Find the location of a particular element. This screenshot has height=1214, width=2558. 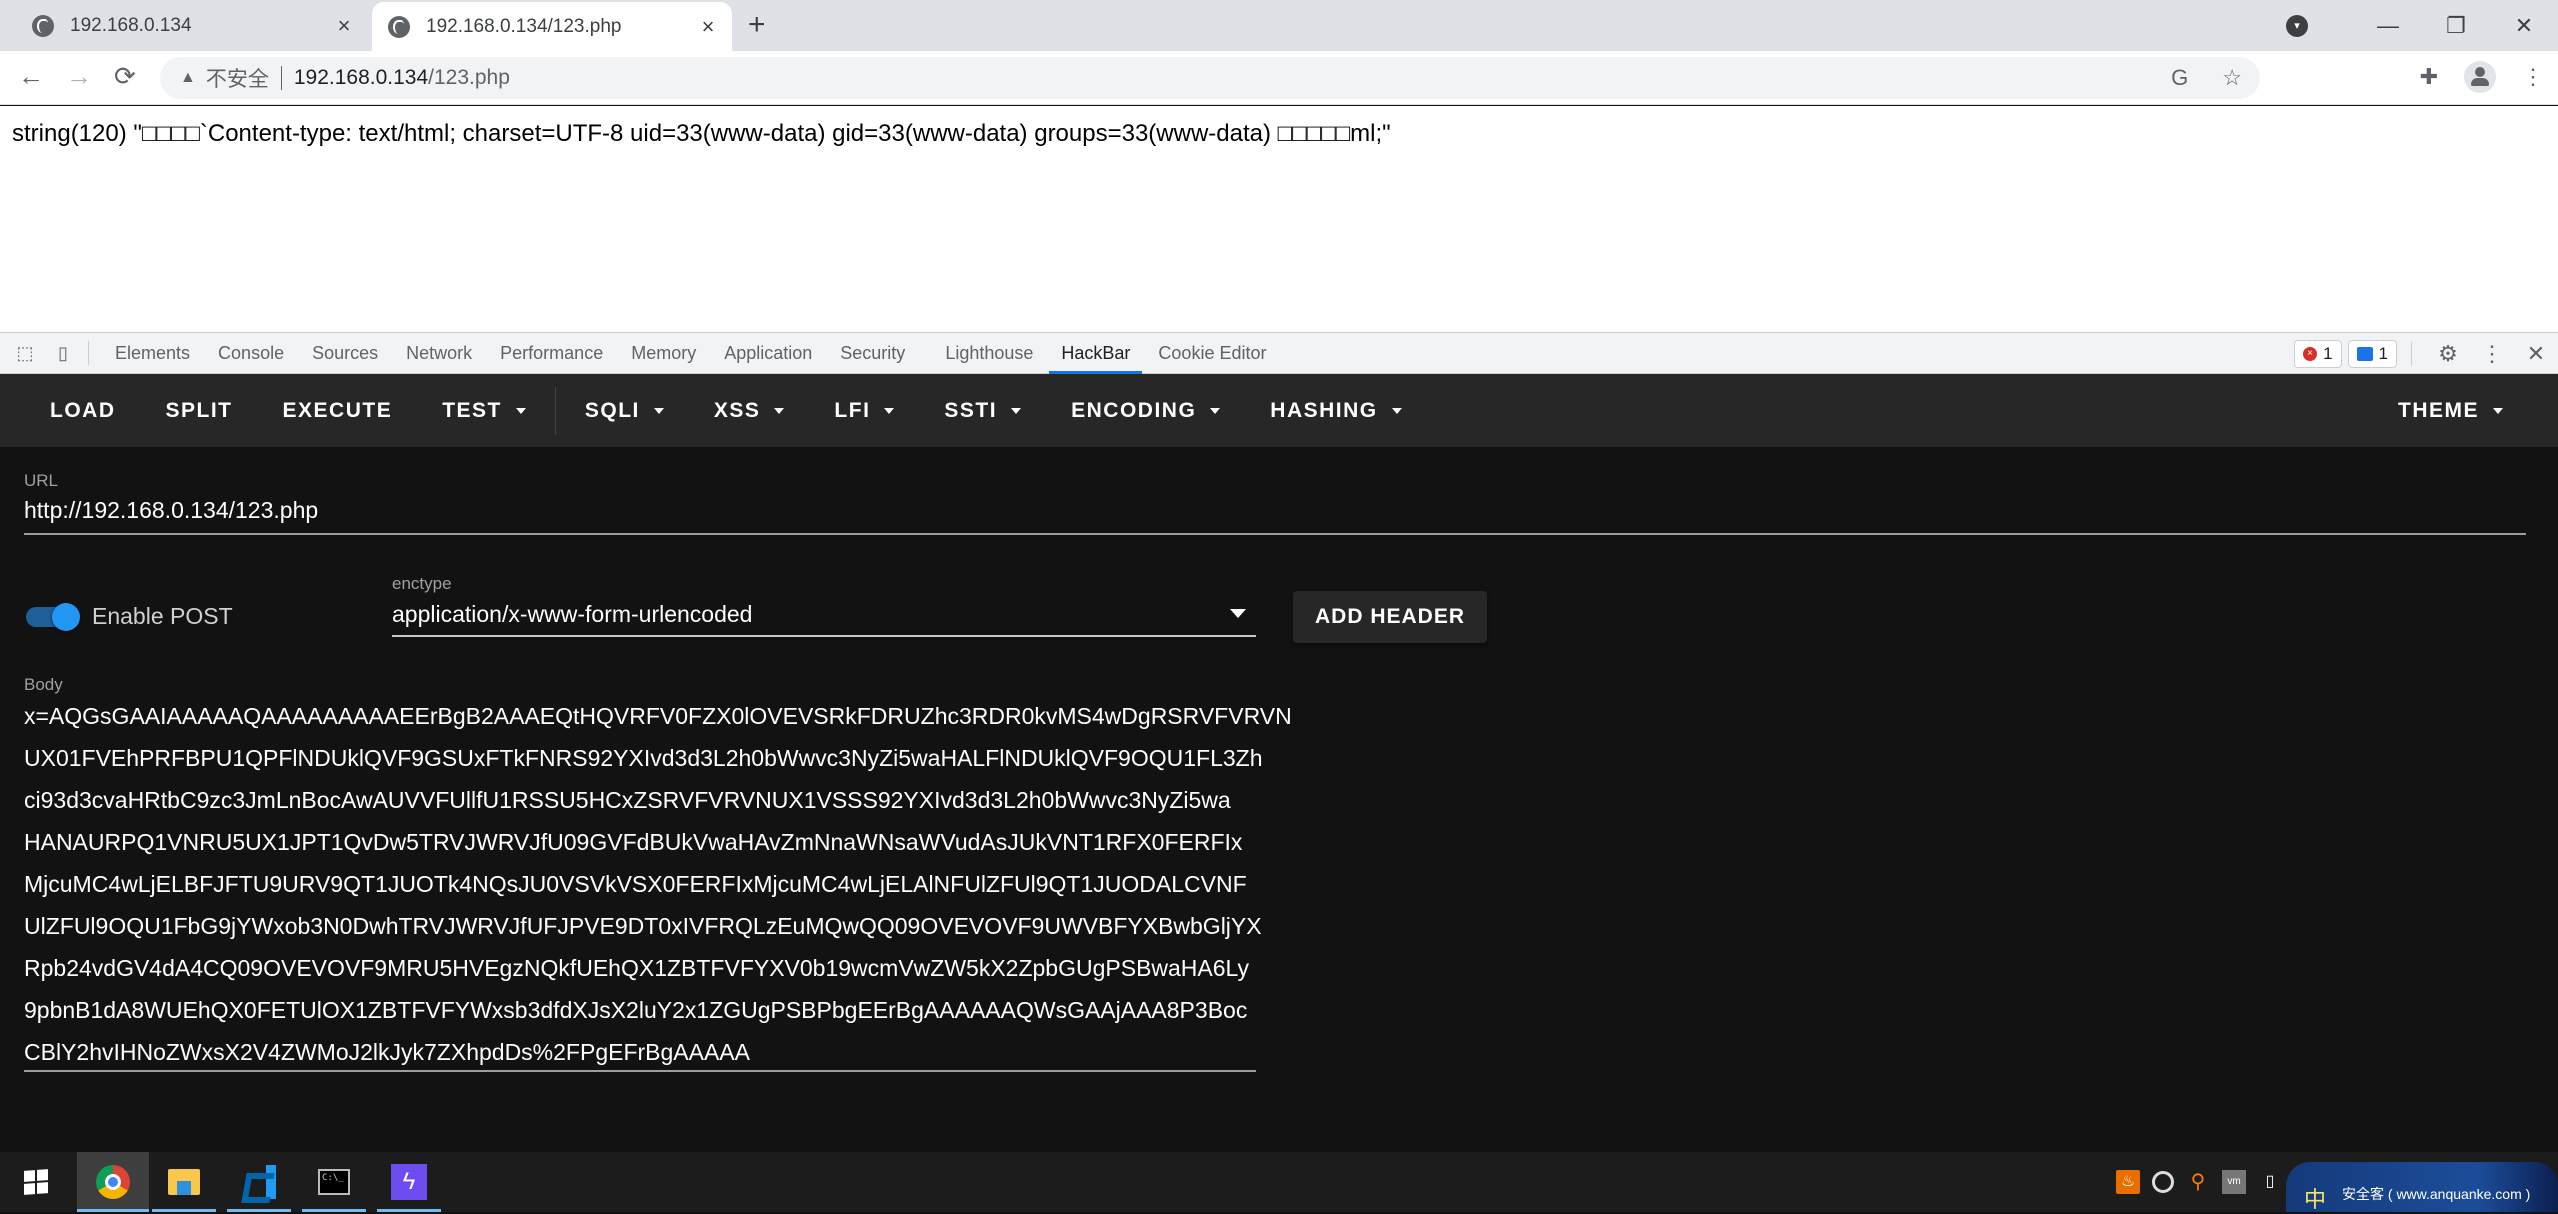

device-toolbar-icon: ▯ is located at coordinates (63, 353).